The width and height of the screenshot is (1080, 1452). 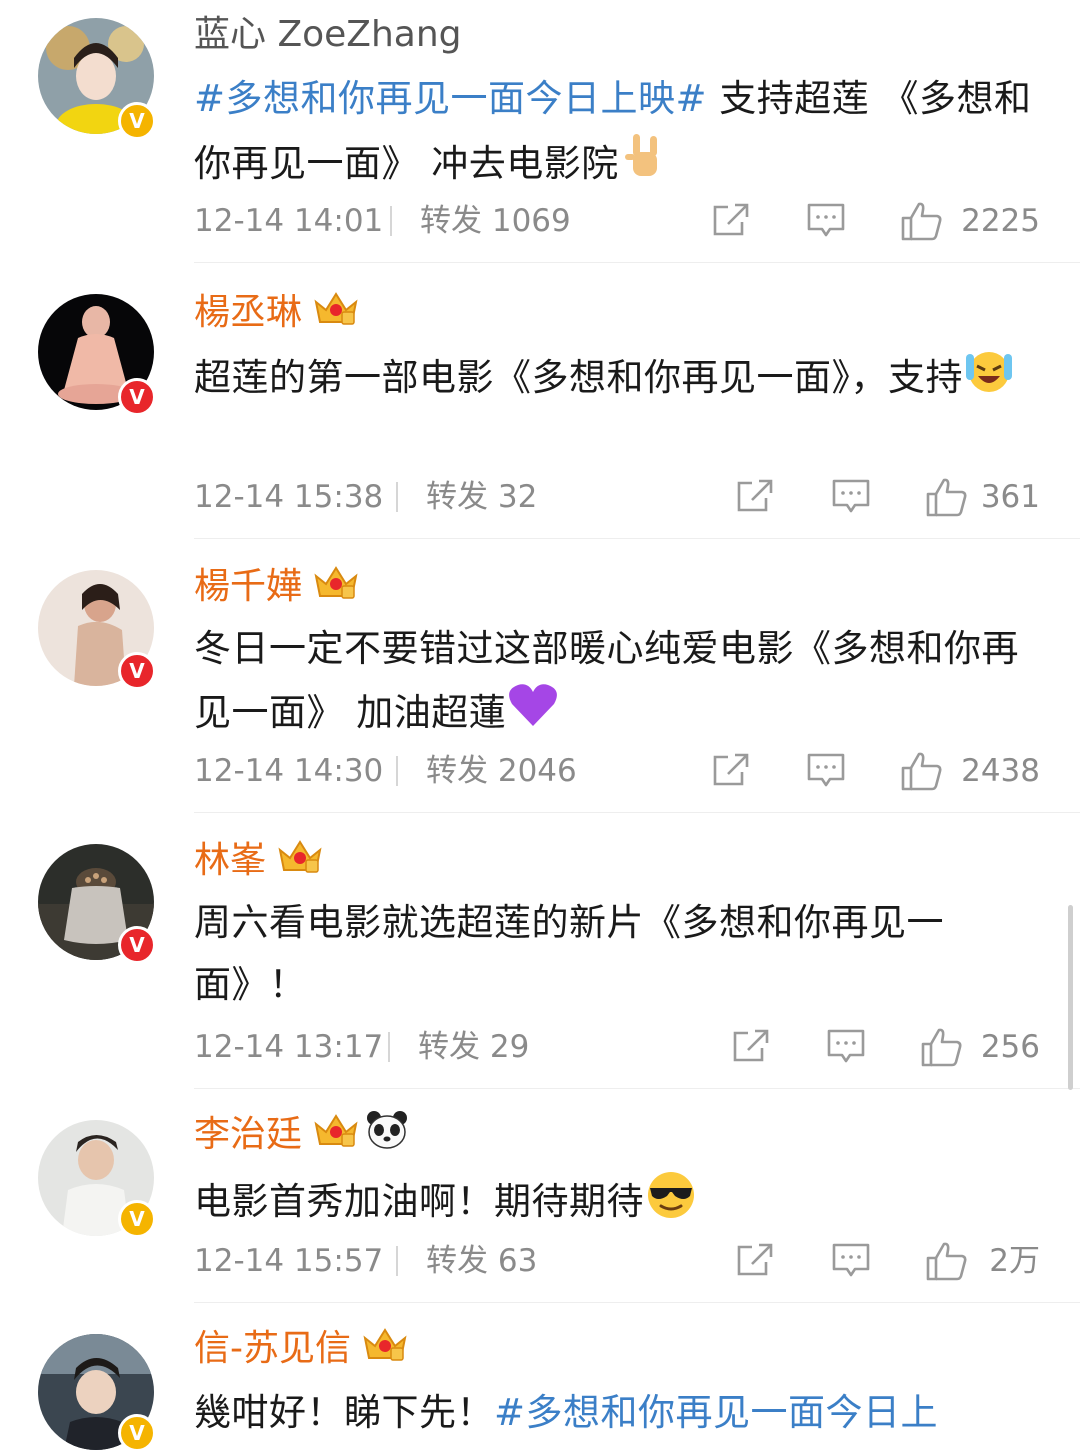 What do you see at coordinates (289, 771) in the screenshot?
I see `timestamp: 12-14 14:30` at bounding box center [289, 771].